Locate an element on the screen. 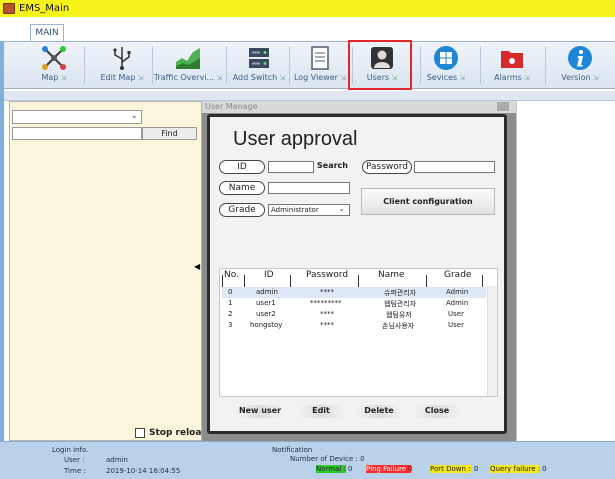 Image resolution: width=615 pixels, height=479 pixels. edit-map-button: Edit Map is located at coordinates (122, 65).